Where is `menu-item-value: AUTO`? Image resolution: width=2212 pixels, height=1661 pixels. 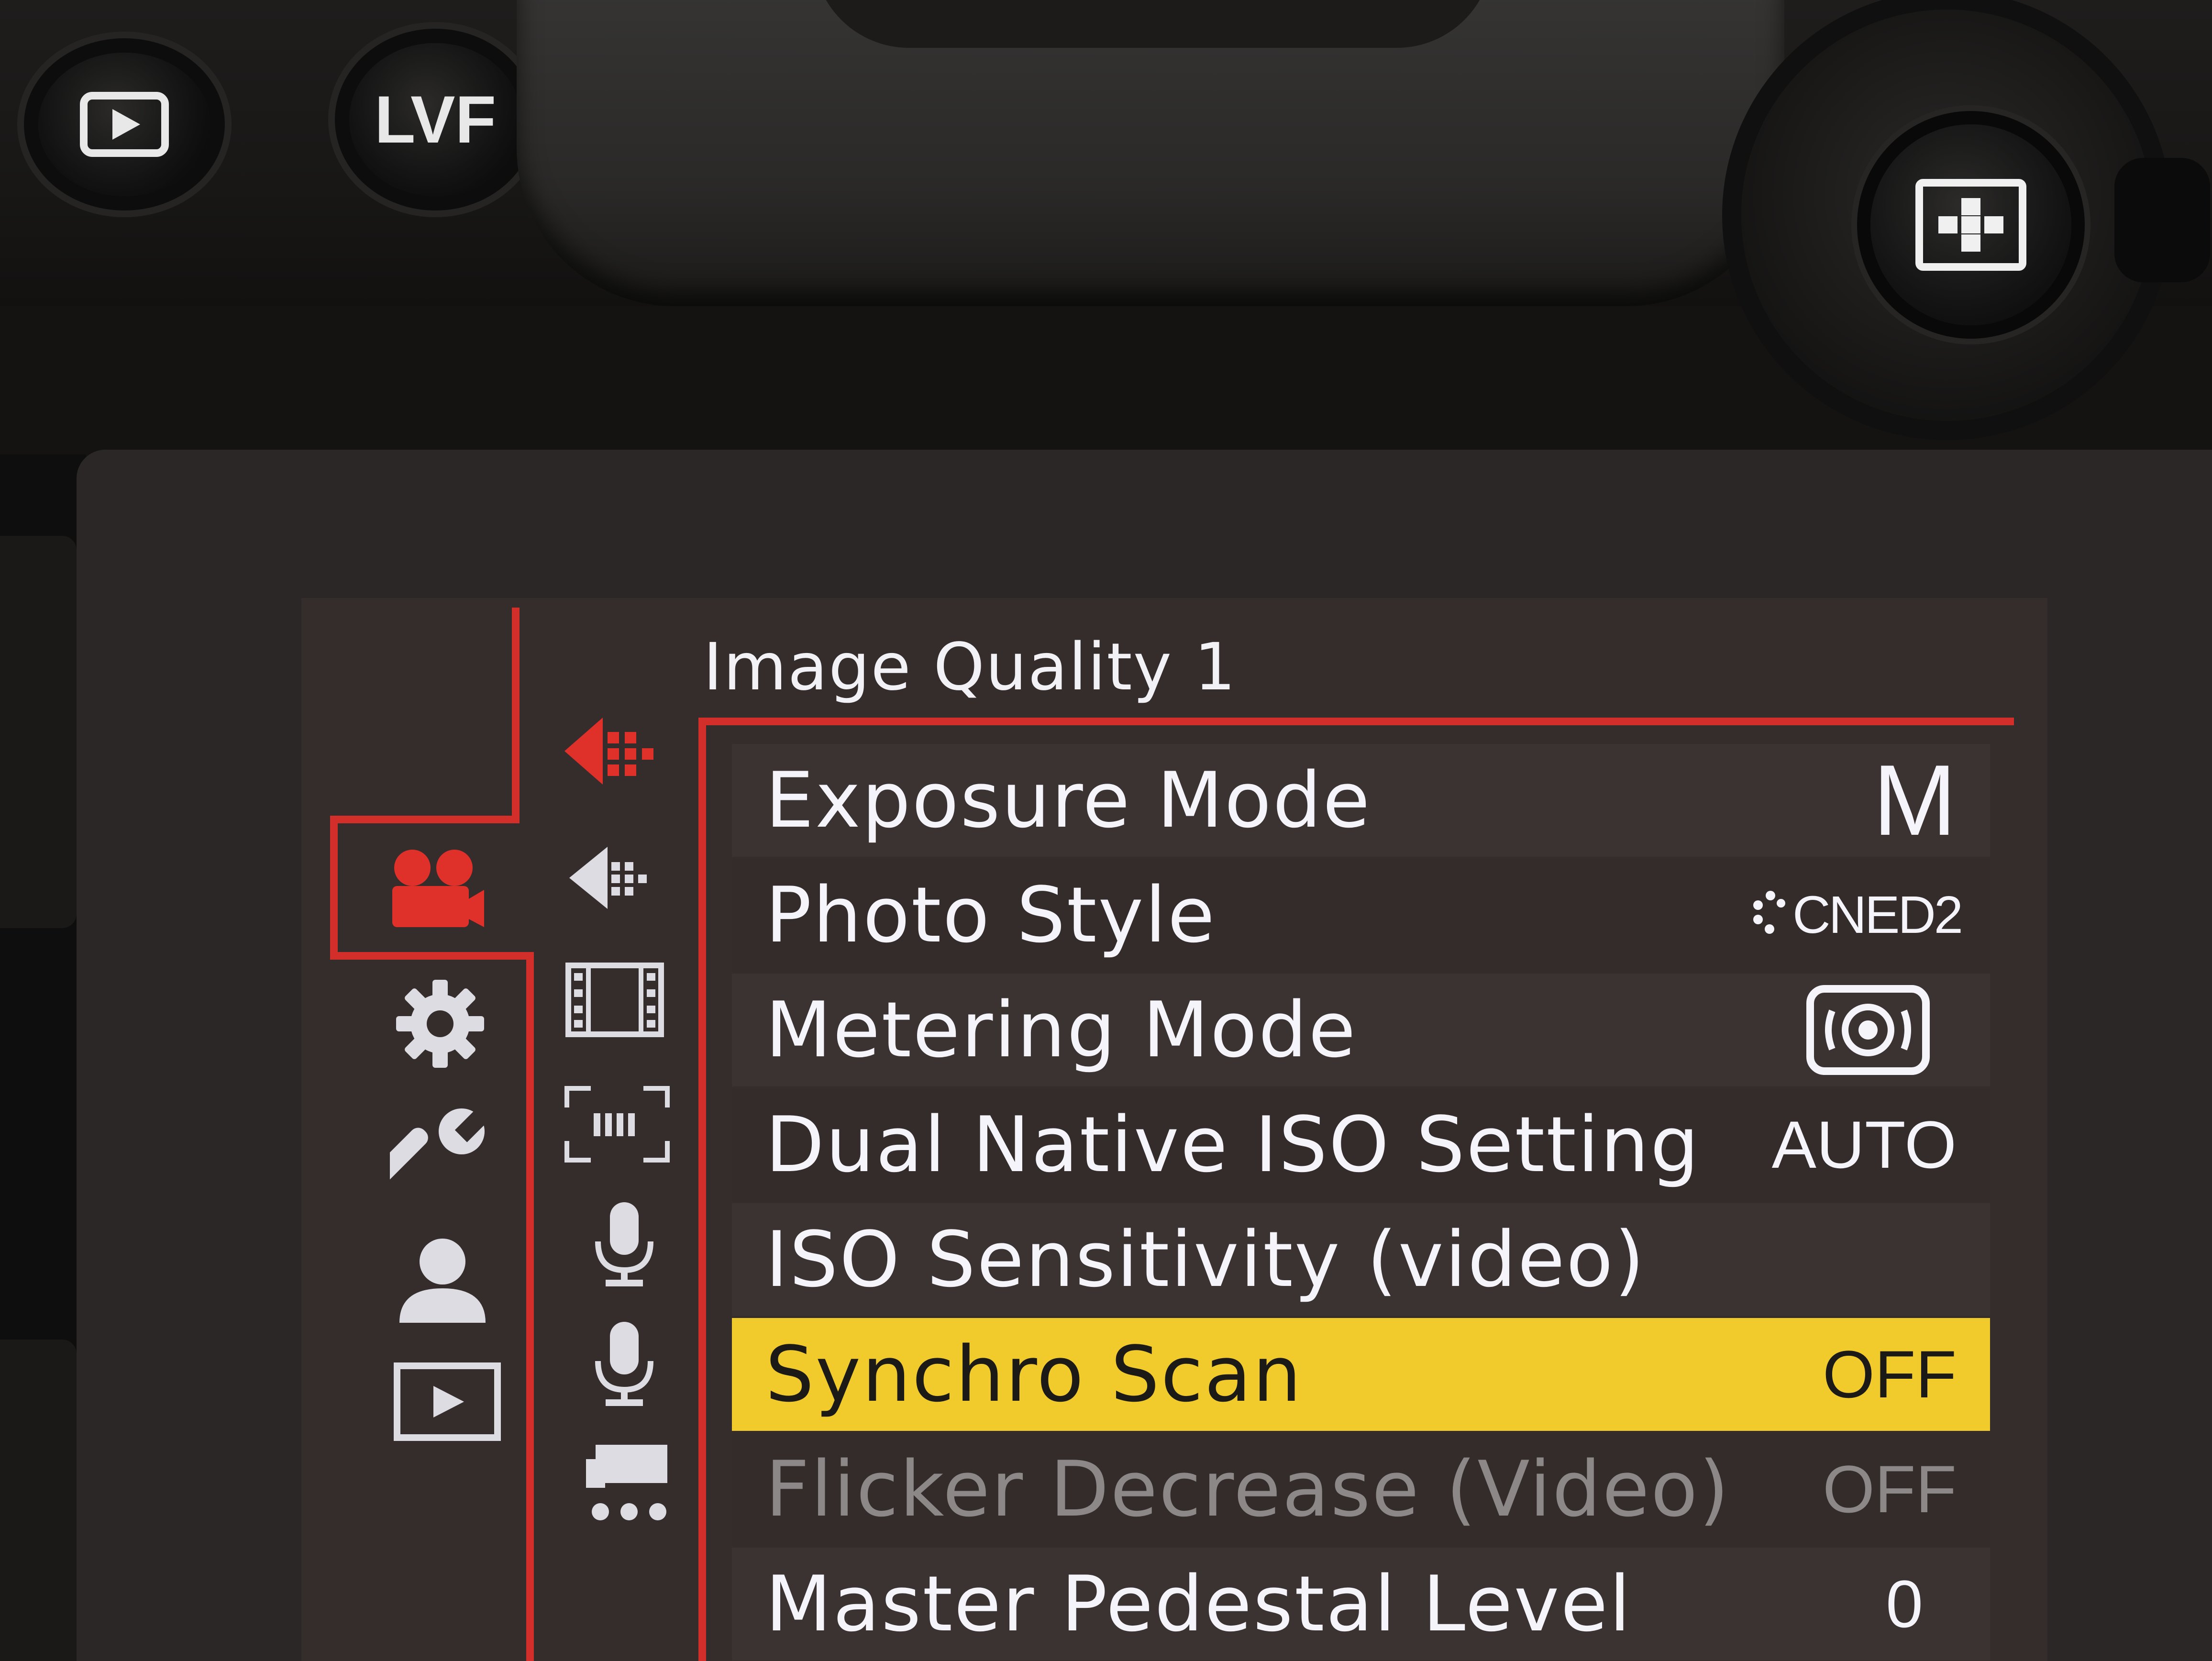
menu-item-value: AUTO is located at coordinates (1864, 1144).